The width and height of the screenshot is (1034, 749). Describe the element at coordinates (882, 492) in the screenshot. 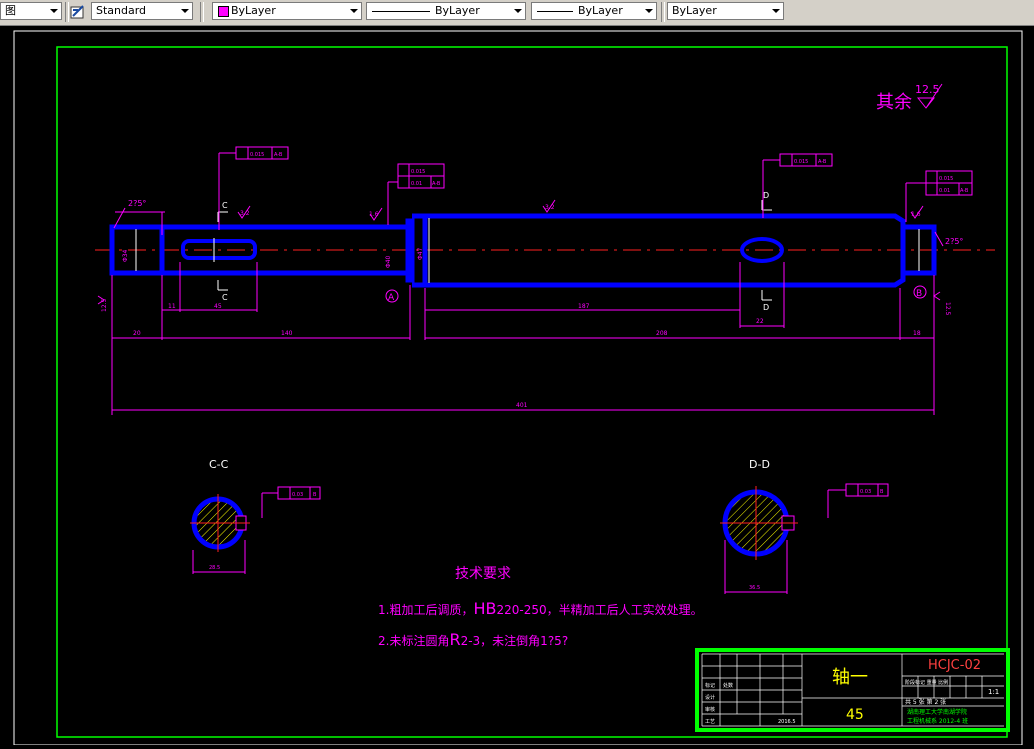

I see `tol-dd-ref: B` at that location.